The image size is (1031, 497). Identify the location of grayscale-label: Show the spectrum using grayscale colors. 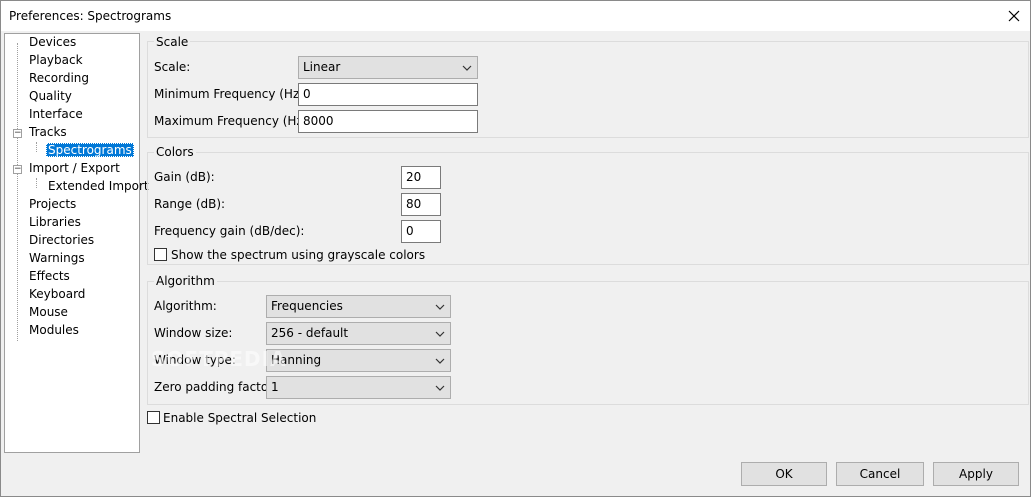
(298, 255).